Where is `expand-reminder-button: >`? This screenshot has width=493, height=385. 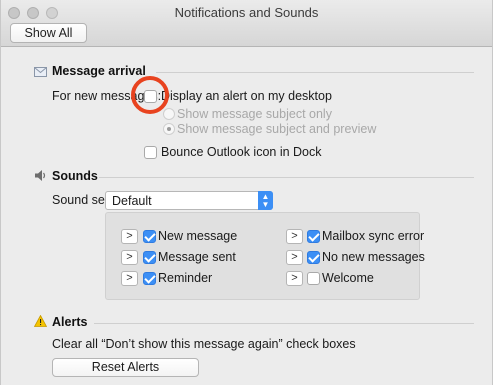
expand-reminder-button: > is located at coordinates (129, 278).